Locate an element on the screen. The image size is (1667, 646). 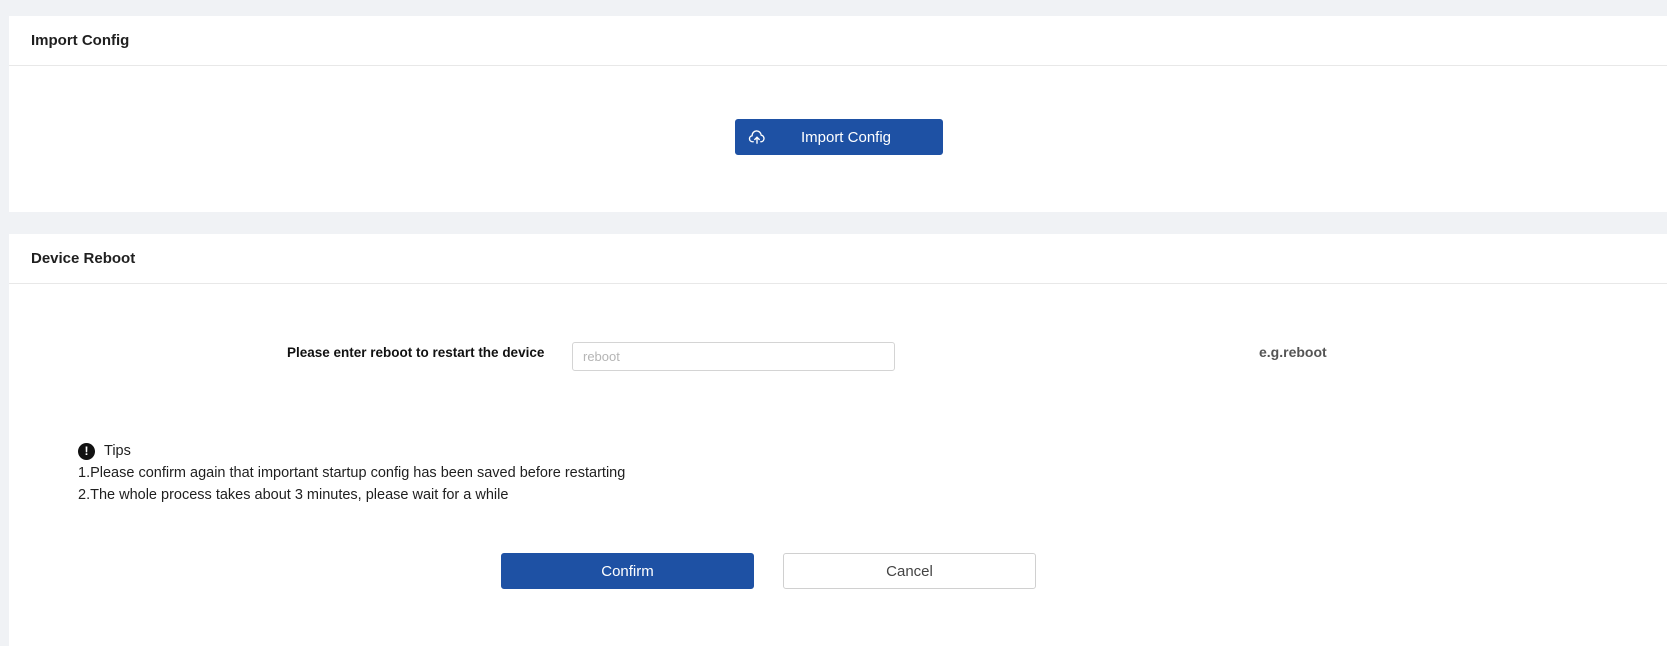
reboot-input is located at coordinates (733, 356).